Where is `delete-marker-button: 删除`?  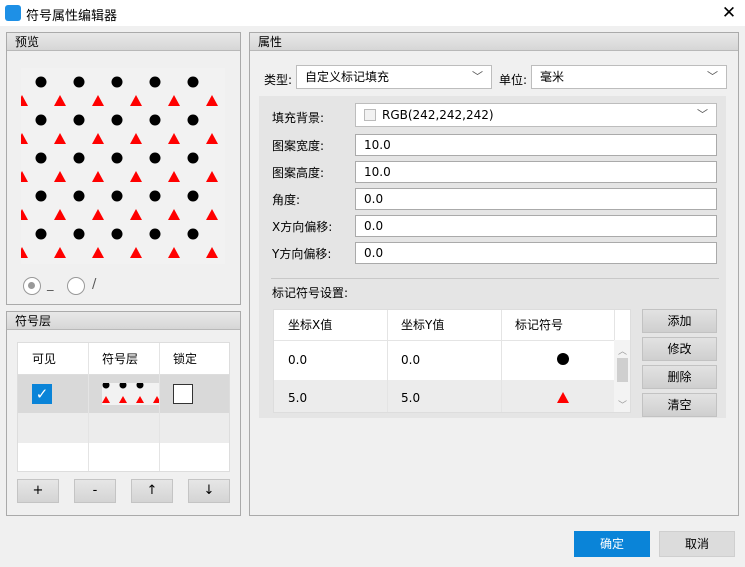 delete-marker-button: 删除 is located at coordinates (679, 377).